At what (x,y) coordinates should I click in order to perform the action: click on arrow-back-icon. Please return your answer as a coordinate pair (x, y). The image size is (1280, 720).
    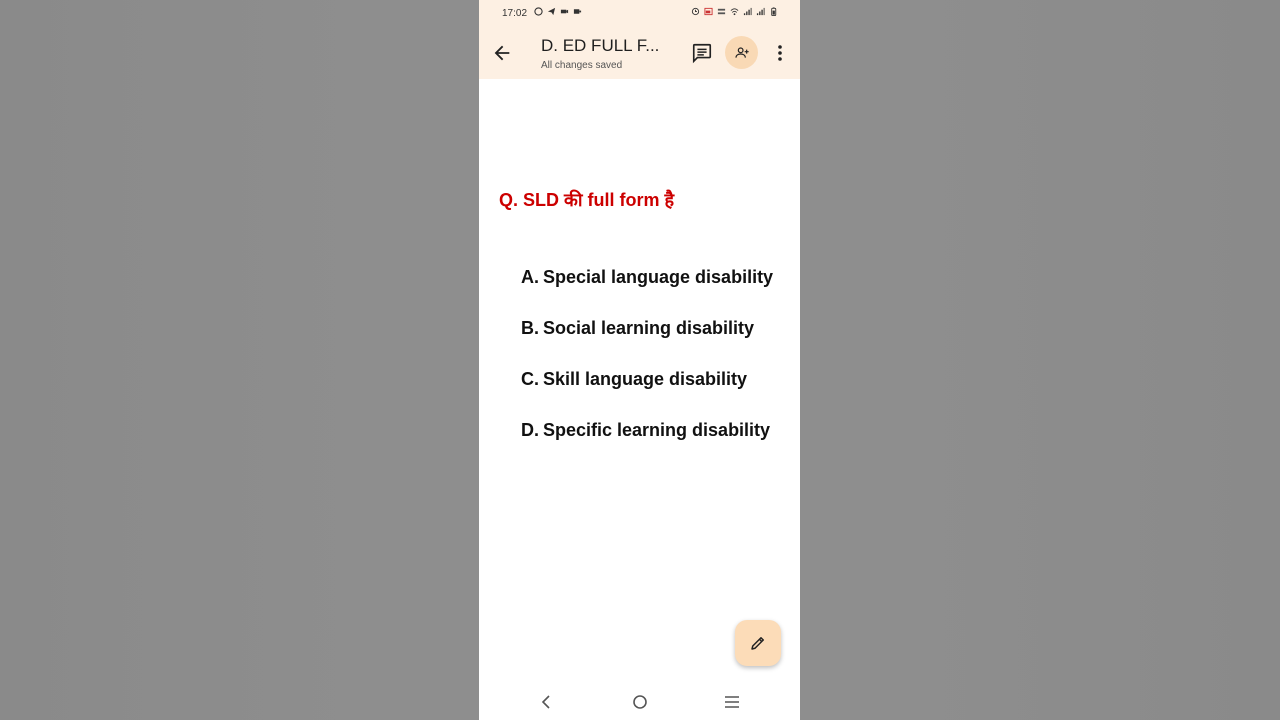
    Looking at the image, I should click on (502, 53).